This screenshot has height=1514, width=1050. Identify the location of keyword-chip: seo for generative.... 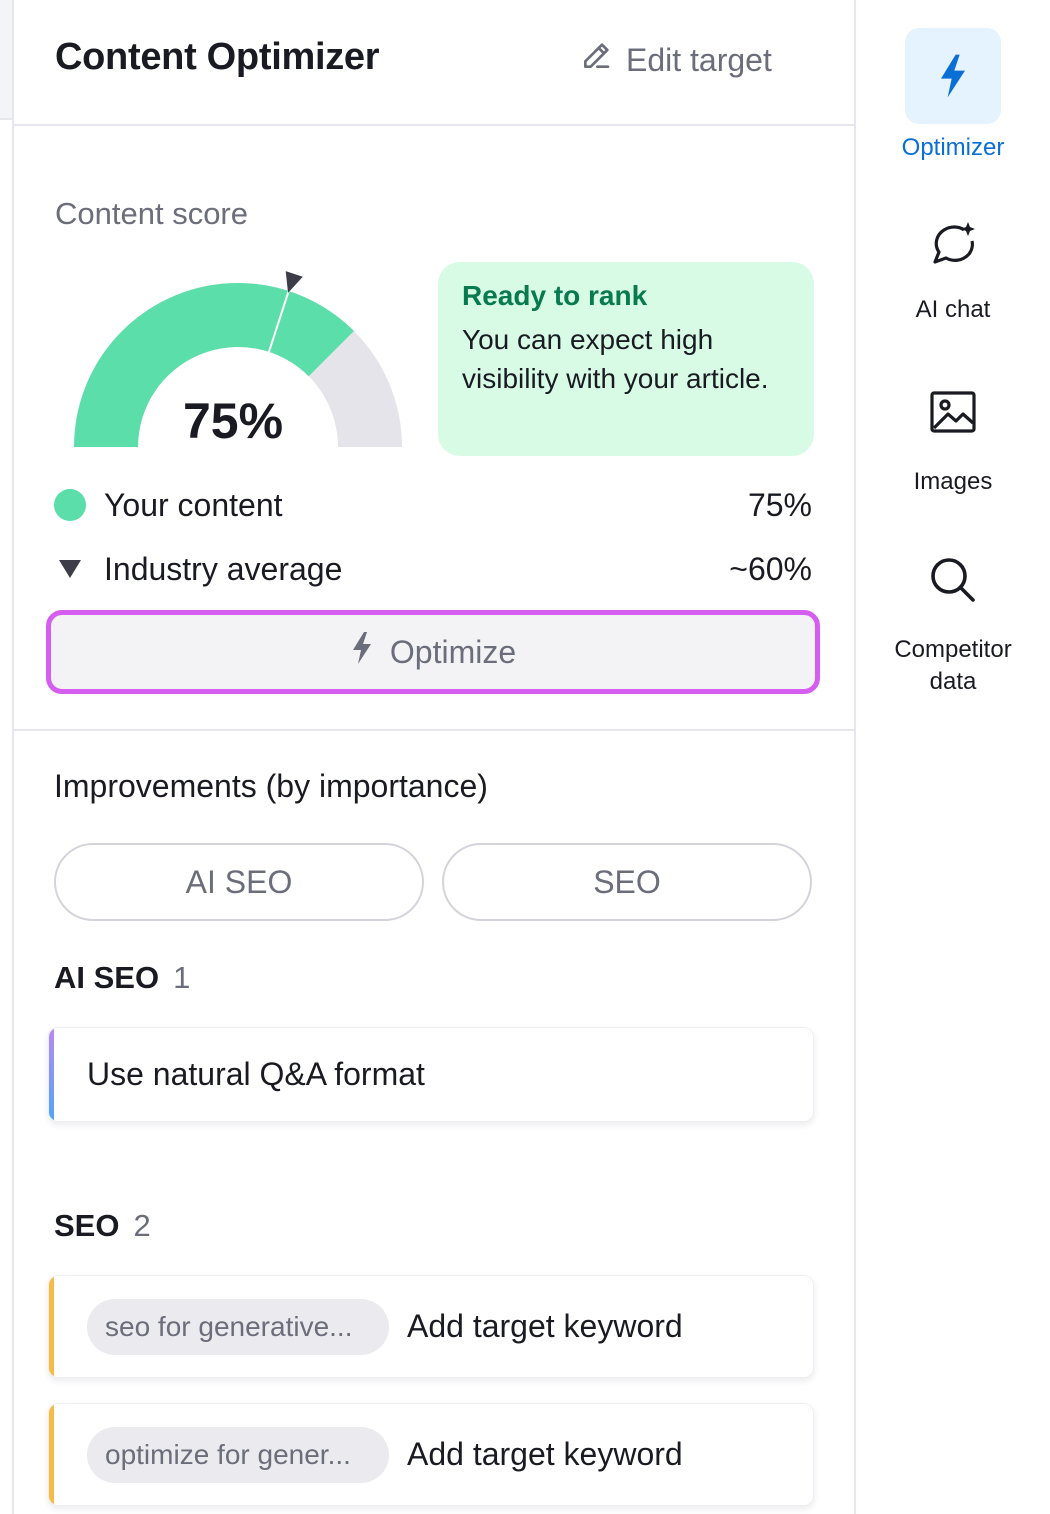
(238, 1326).